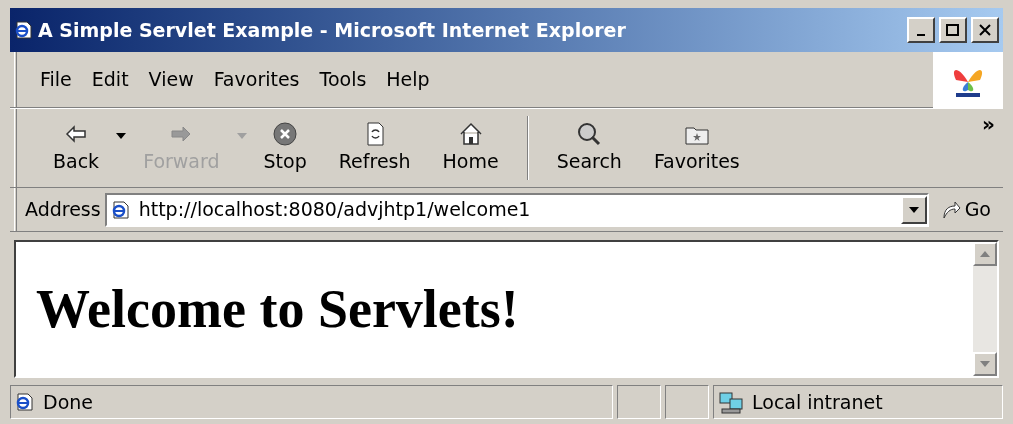 The width and height of the screenshot is (1013, 424). Describe the element at coordinates (921, 35) in the screenshot. I see `minimize-icon` at that location.